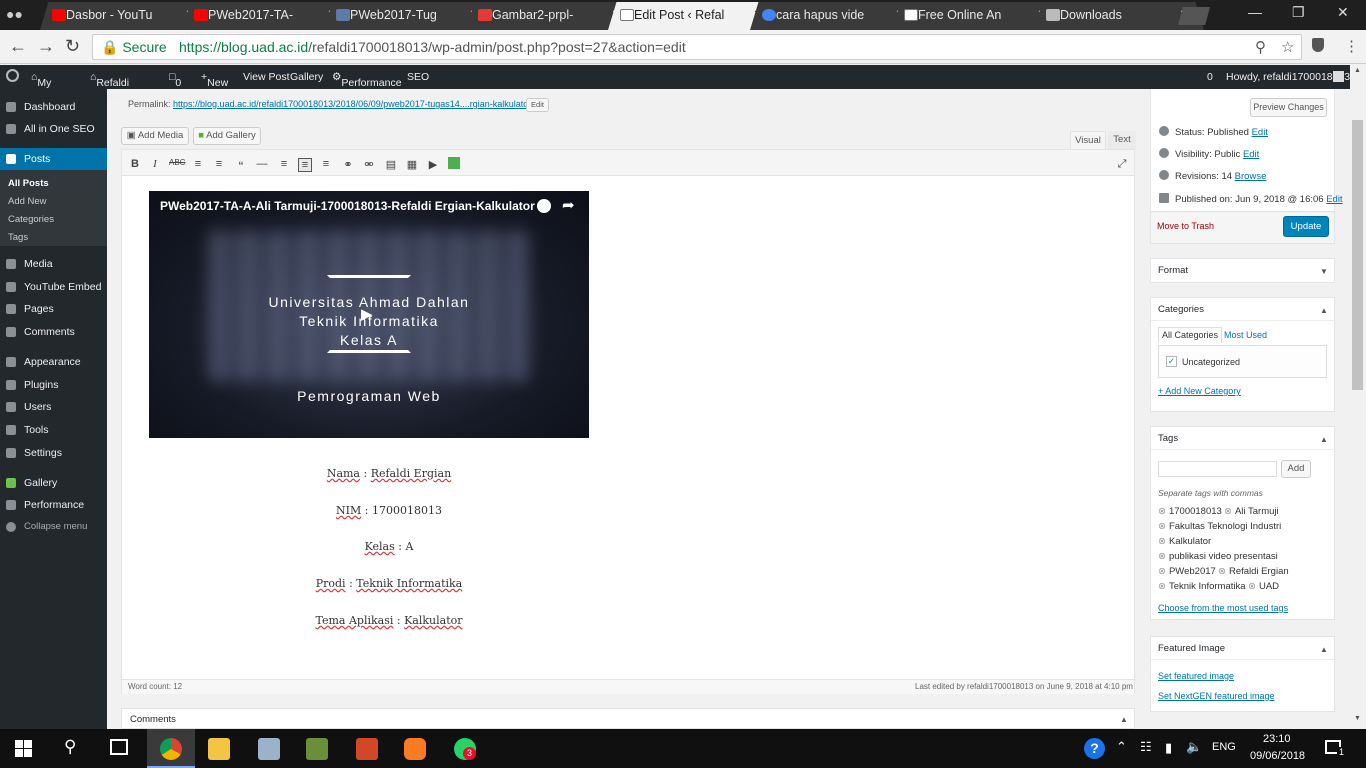  What do you see at coordinates (326, 165) in the screenshot?
I see `align-right-icon: ≡` at bounding box center [326, 165].